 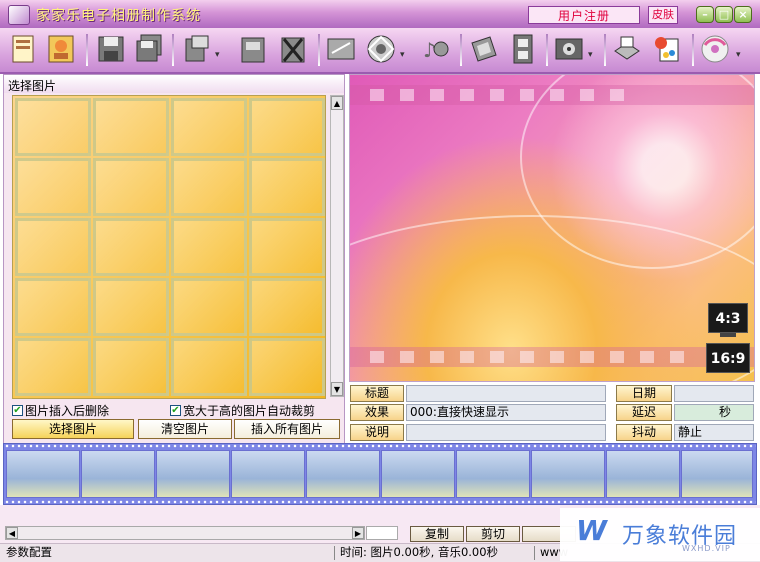 I want to click on save-all-icon, so click(x=149, y=49).